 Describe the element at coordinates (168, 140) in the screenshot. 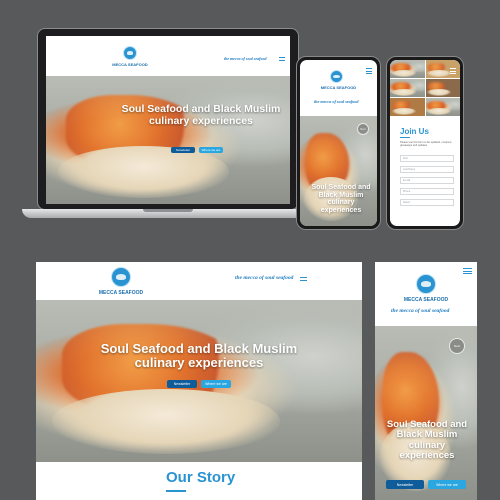

I see `hero-image` at that location.